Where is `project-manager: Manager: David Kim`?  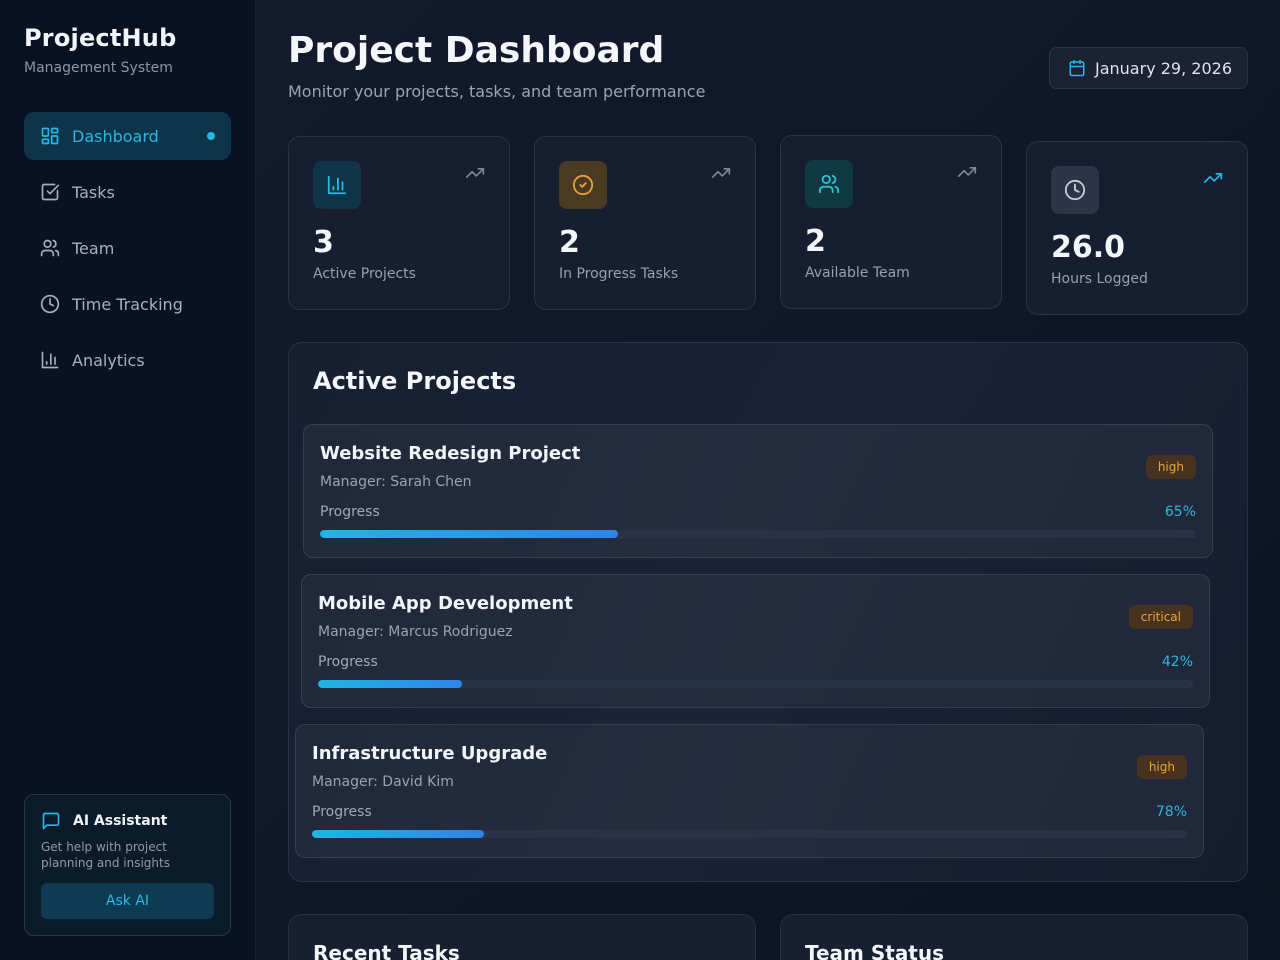 project-manager: Manager: David Kim is located at coordinates (383, 782).